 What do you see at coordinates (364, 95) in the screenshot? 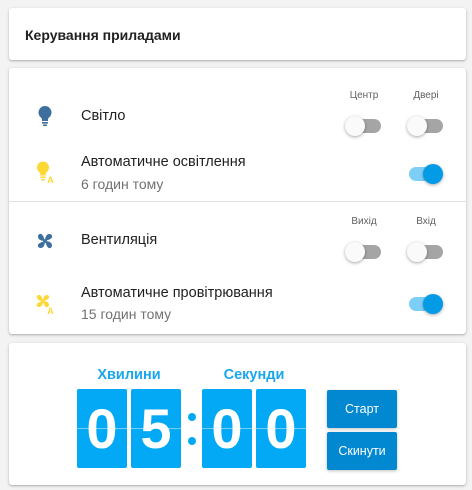
I see `toggle-header-center: Центр` at bounding box center [364, 95].